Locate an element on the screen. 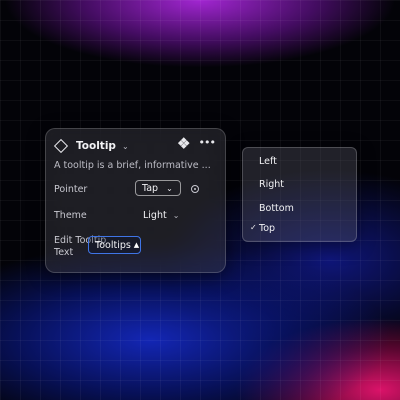 Image resolution: width=400 pixels, height=400 pixels. dropdown-option-left: Left is located at coordinates (268, 161).